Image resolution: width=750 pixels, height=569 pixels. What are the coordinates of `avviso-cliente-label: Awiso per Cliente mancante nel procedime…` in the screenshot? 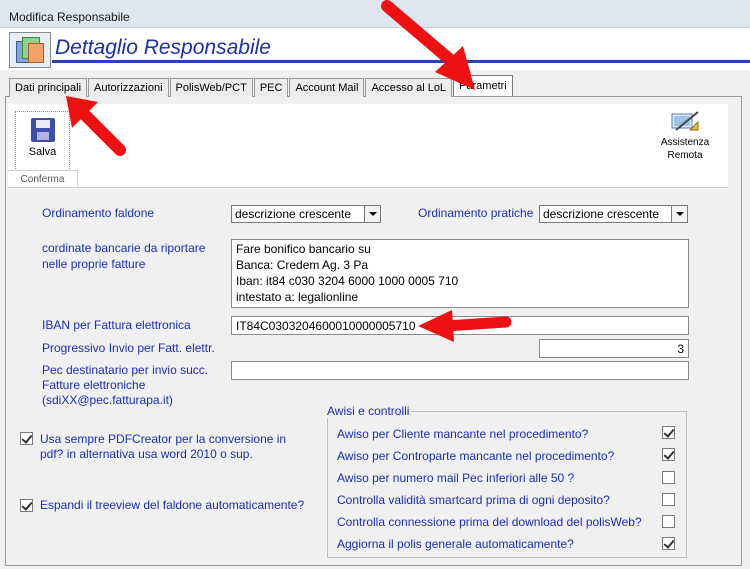 It's located at (463, 434).